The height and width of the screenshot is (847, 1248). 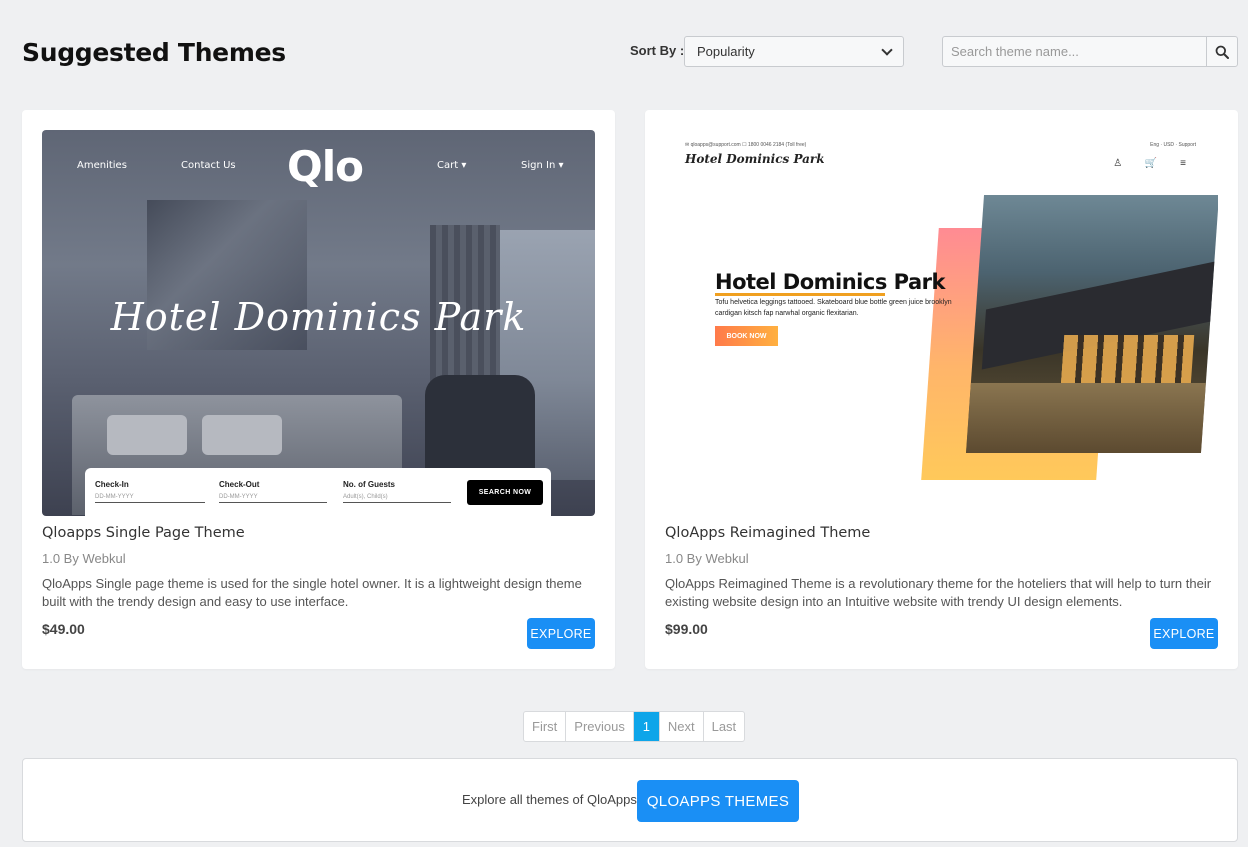 I want to click on chevron-down-icon, so click(x=887, y=49).